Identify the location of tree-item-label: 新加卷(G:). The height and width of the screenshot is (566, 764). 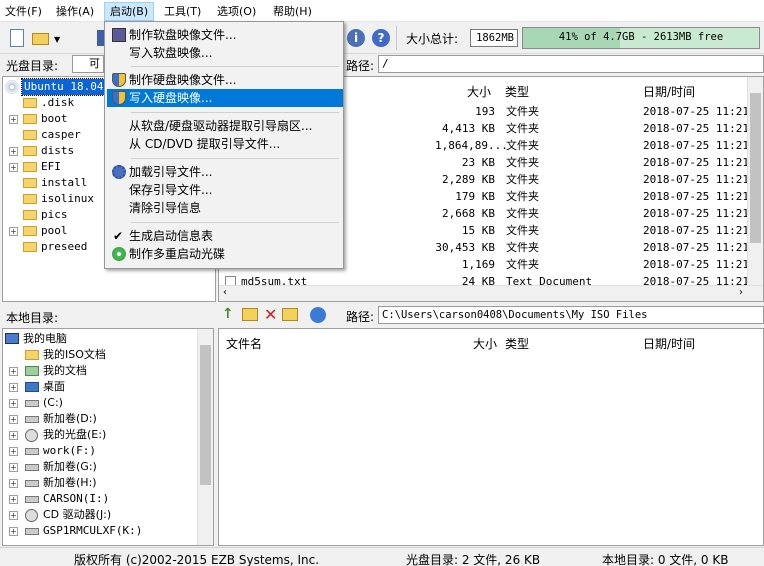
(70, 467).